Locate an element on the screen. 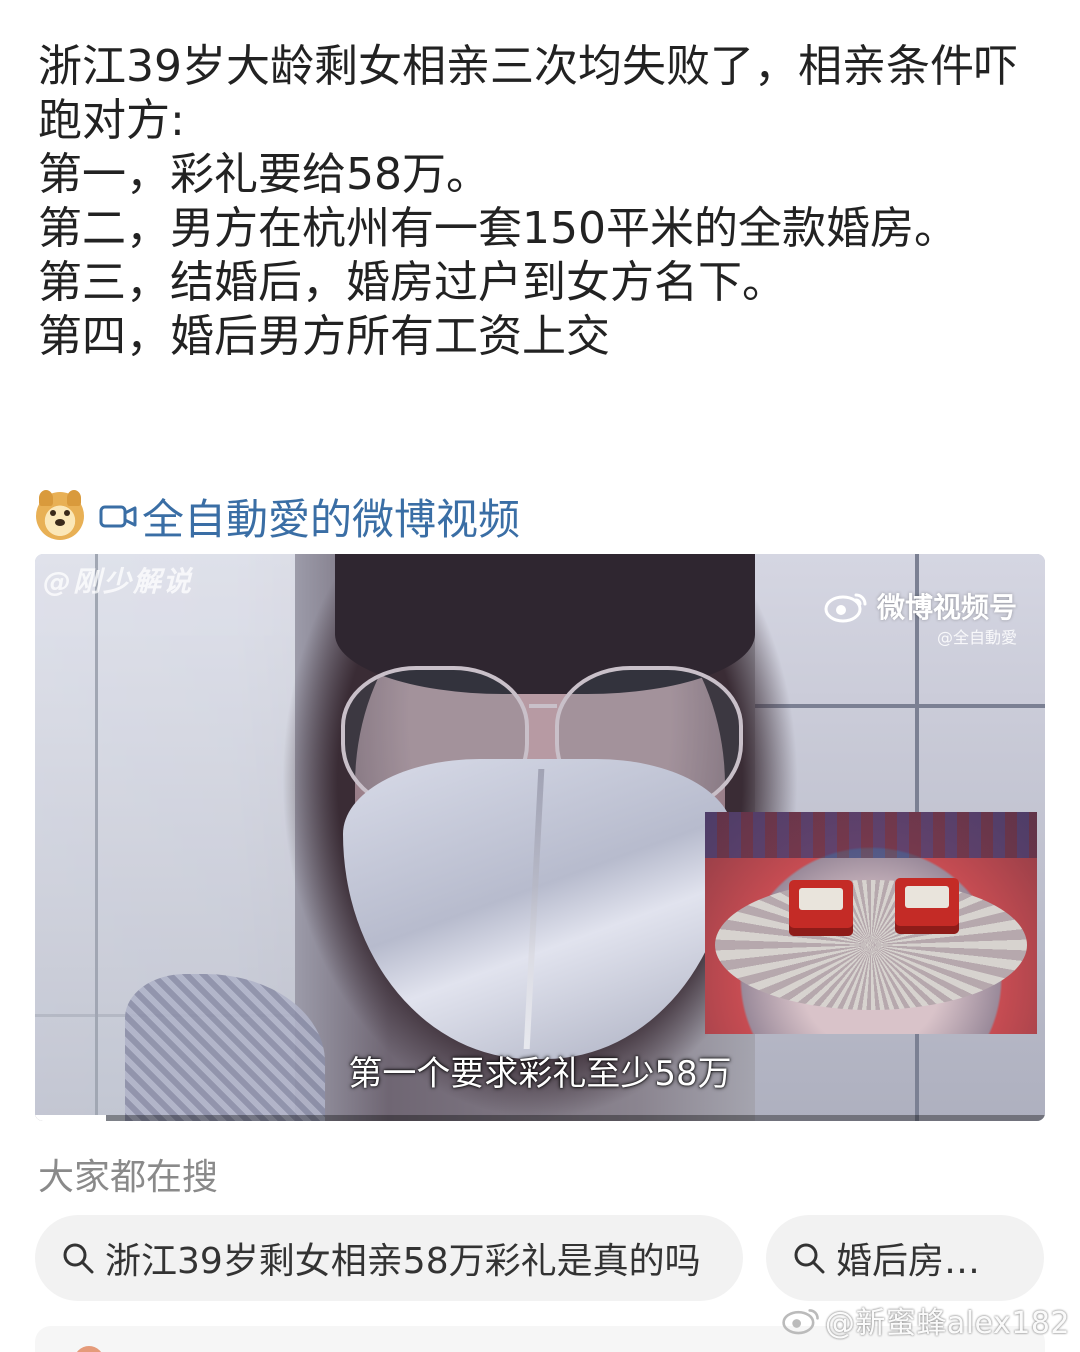 The image size is (1080, 1352). post-line-4: 第三，结婚后，婚房过户到女方名下。 is located at coordinates (412, 282).